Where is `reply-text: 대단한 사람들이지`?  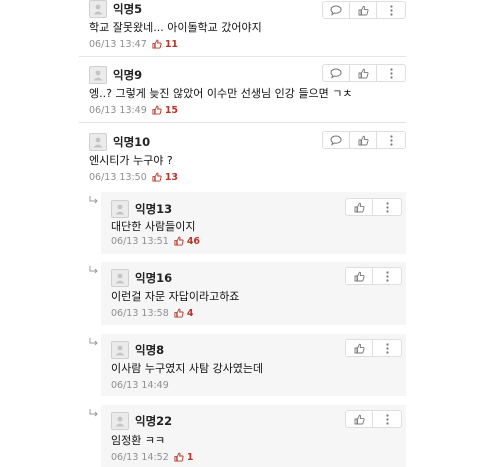 reply-text: 대단한 사람들이지 is located at coordinates (153, 226).